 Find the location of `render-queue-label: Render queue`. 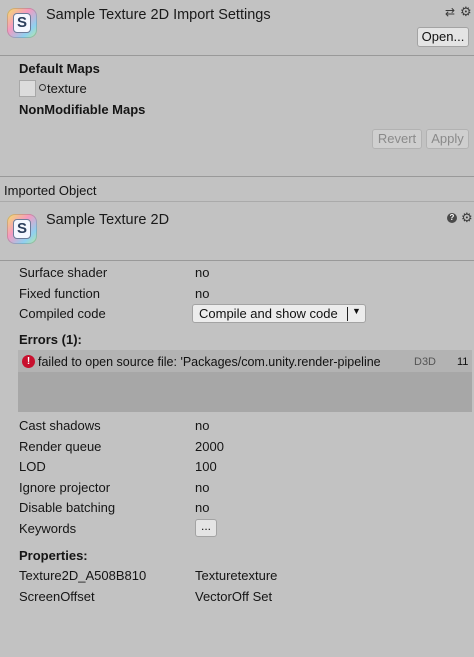

render-queue-label: Render queue is located at coordinates (60, 446).